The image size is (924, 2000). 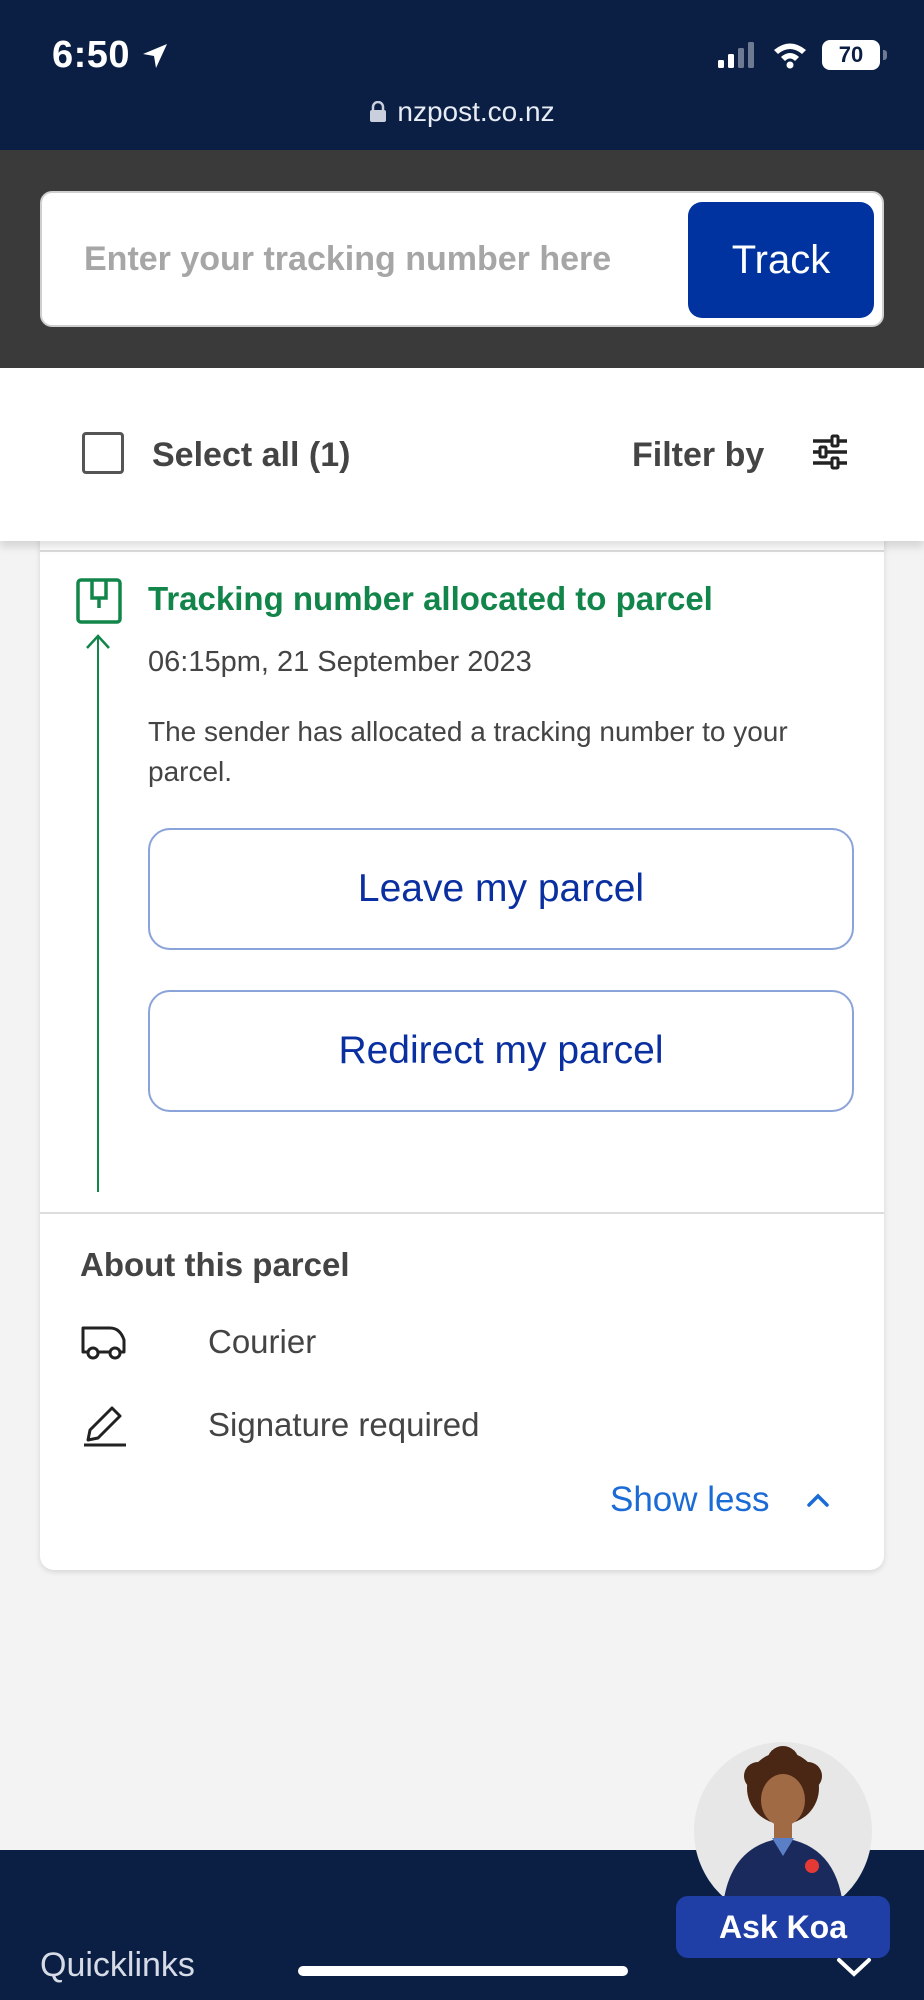 I want to click on signal-icon, so click(x=736, y=55).